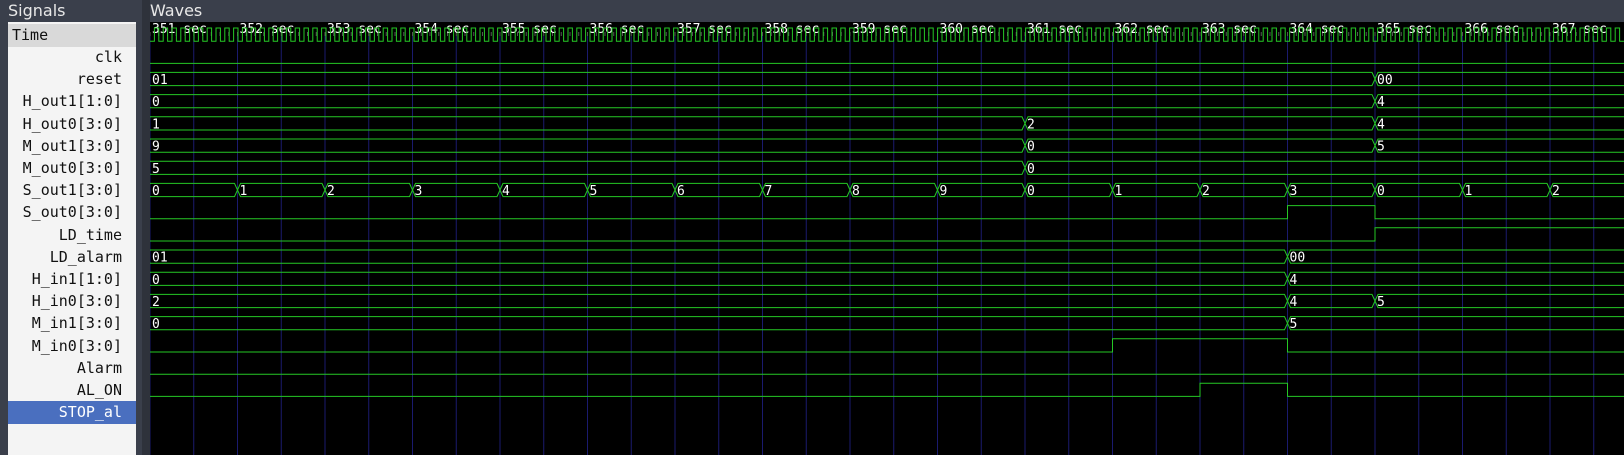 Image resolution: width=1624 pixels, height=455 pixels. What do you see at coordinates (176, 10) in the screenshot?
I see `waves-panel-title: Waves` at bounding box center [176, 10].